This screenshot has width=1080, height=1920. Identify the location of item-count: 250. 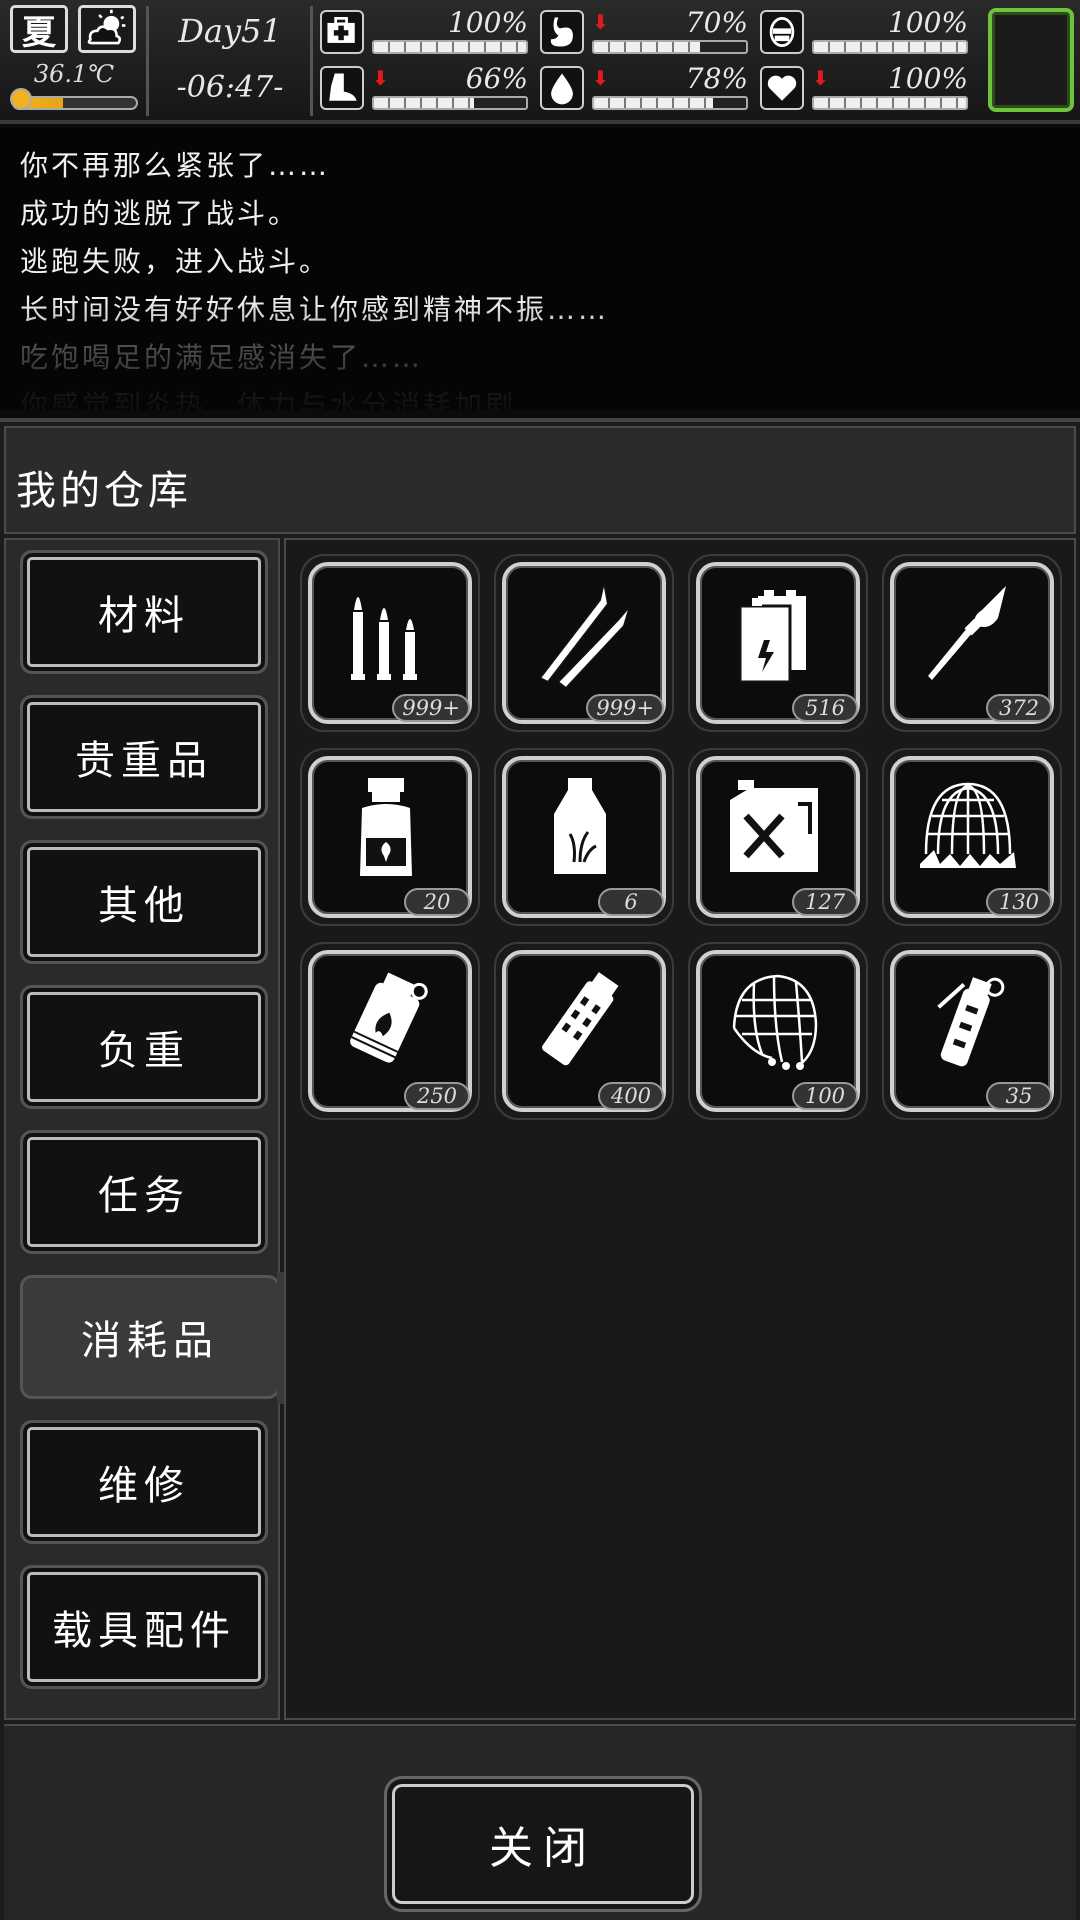
(437, 1096).